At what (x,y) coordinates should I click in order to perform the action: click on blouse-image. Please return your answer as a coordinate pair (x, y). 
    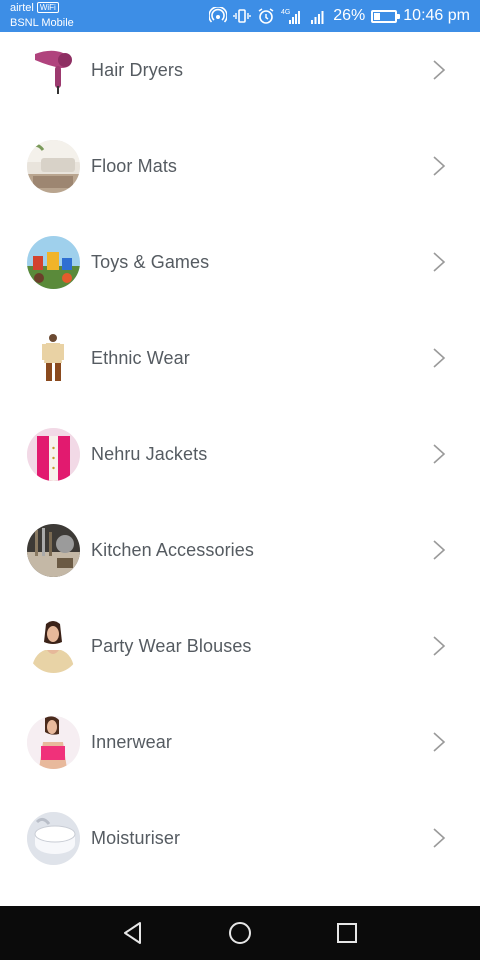
    Looking at the image, I should click on (53, 646).